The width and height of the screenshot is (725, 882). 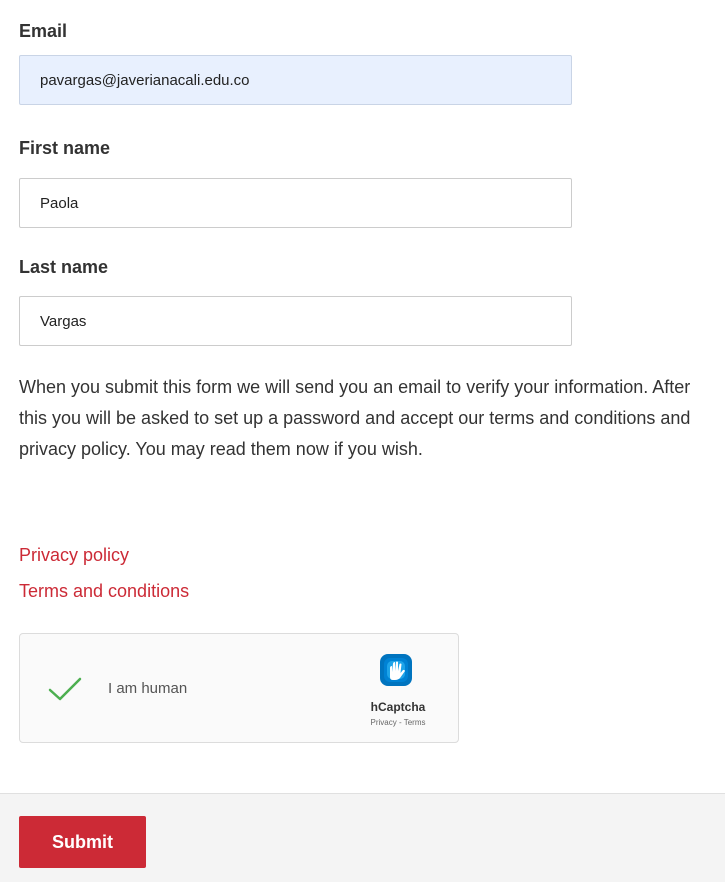 I want to click on first-name-label: First name, so click(x=65, y=148).